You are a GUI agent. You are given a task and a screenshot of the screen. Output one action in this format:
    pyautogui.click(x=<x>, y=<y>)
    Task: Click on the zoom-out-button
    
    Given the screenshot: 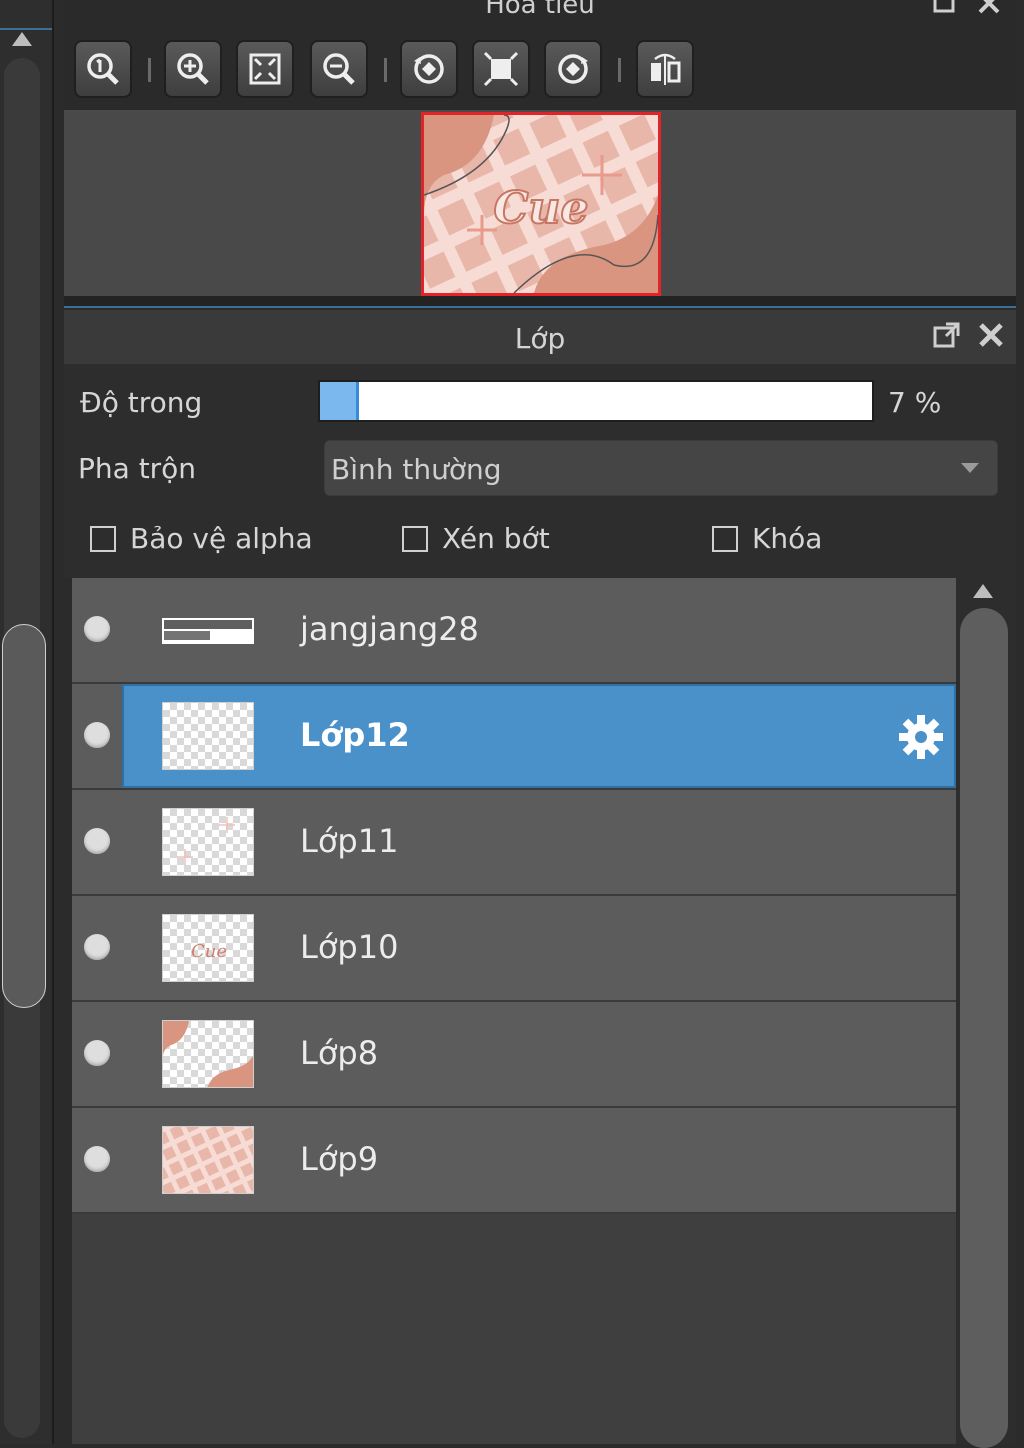 What is the action you would take?
    pyautogui.click(x=339, y=69)
    